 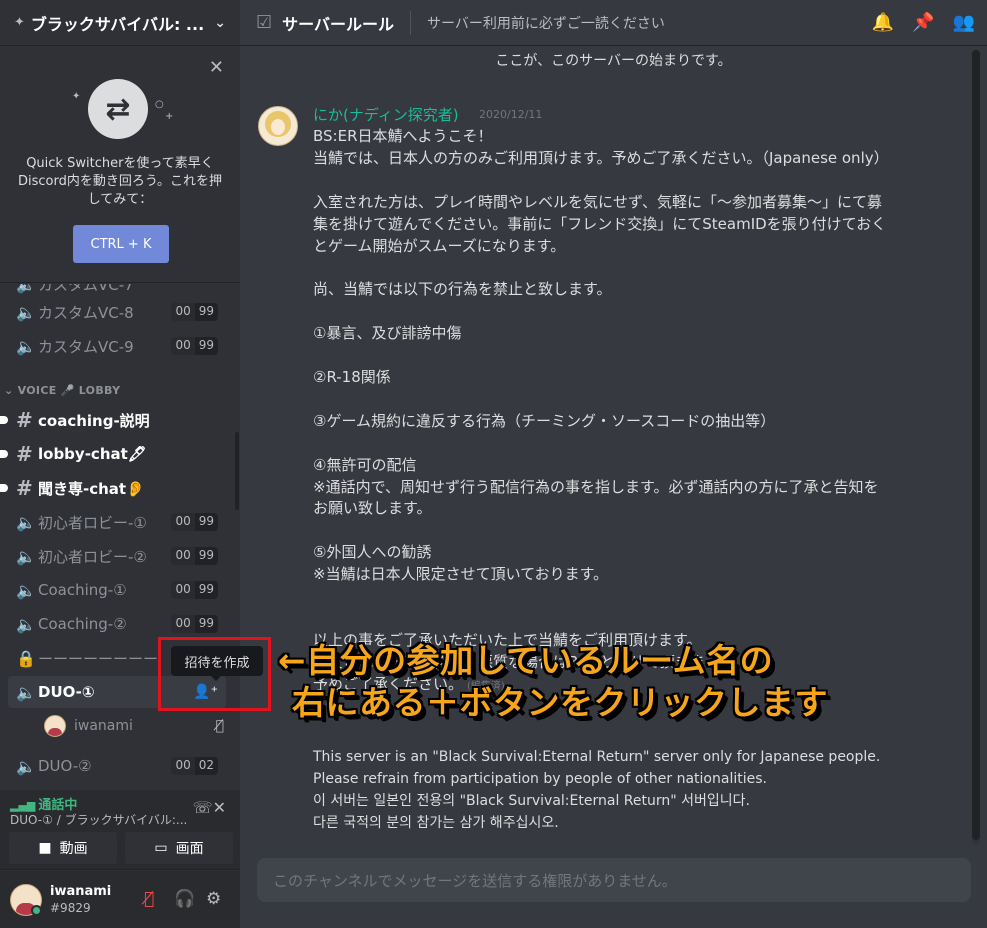 What do you see at coordinates (113, 454) in the screenshot?
I see `text-channel-lobby-chat: # lobby-chat🖋` at bounding box center [113, 454].